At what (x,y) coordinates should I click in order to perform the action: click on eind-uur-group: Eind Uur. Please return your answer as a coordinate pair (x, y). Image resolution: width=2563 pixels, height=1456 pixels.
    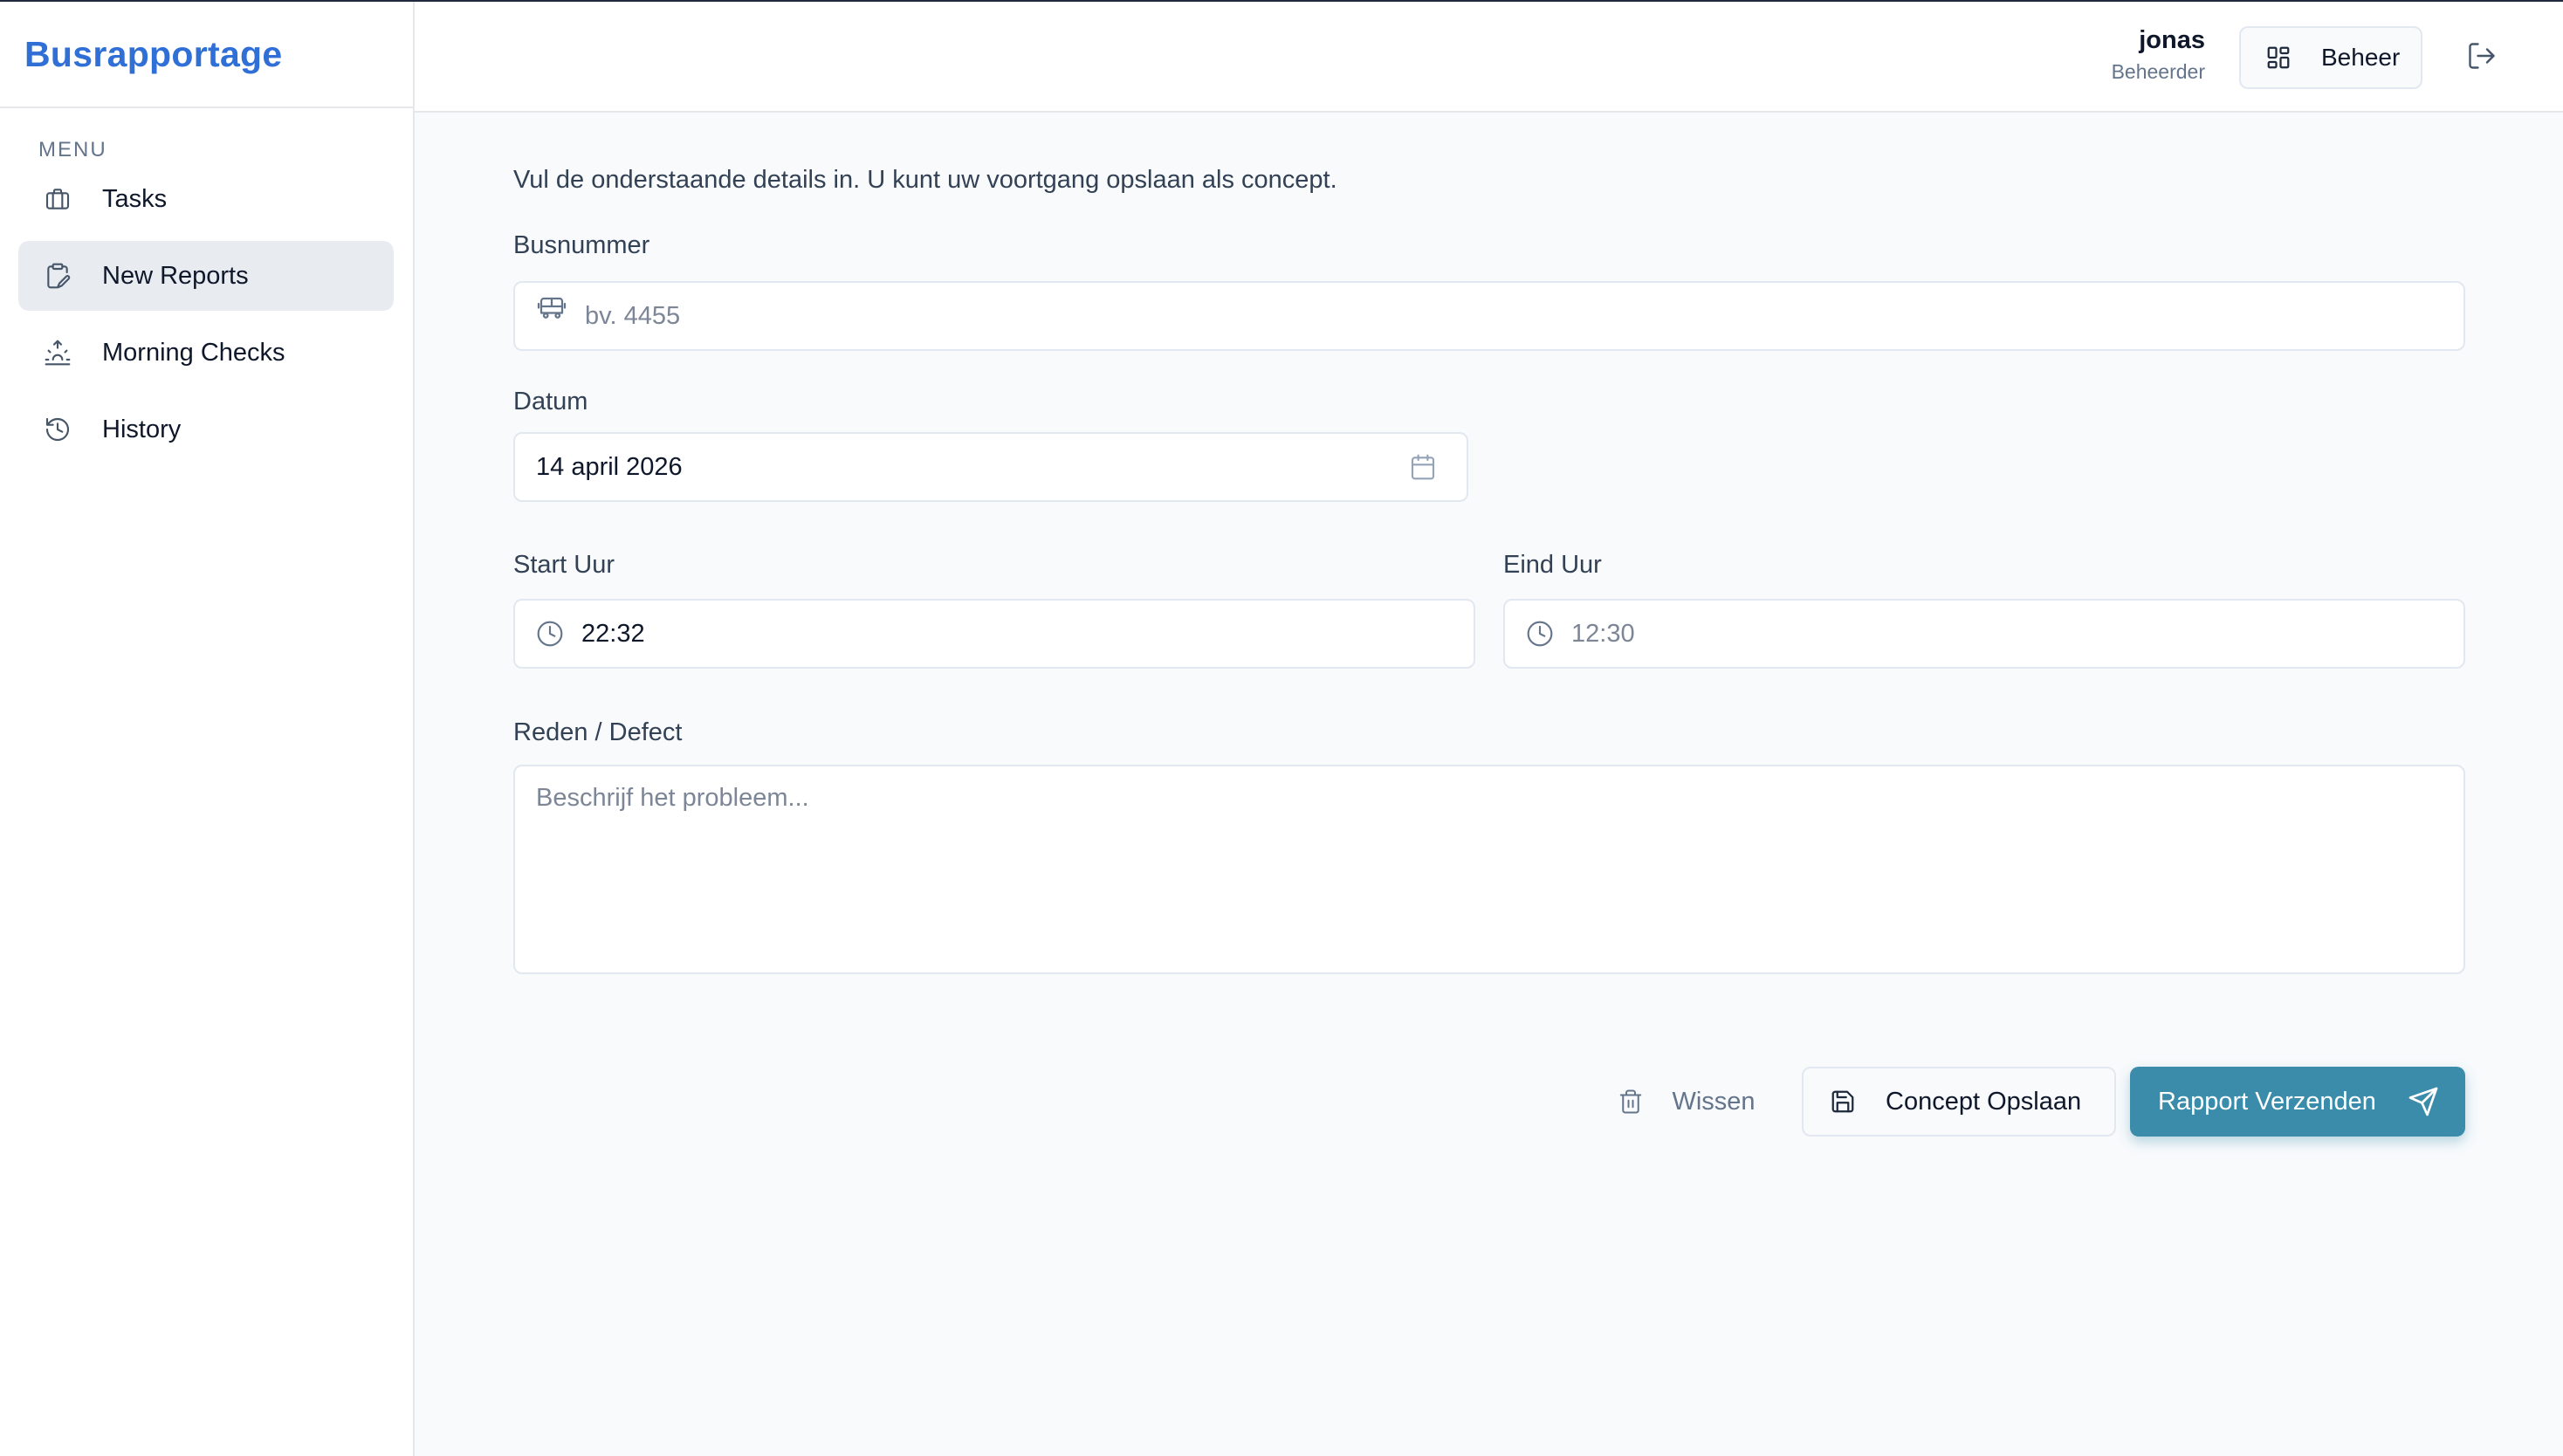
    Looking at the image, I should click on (1984, 610).